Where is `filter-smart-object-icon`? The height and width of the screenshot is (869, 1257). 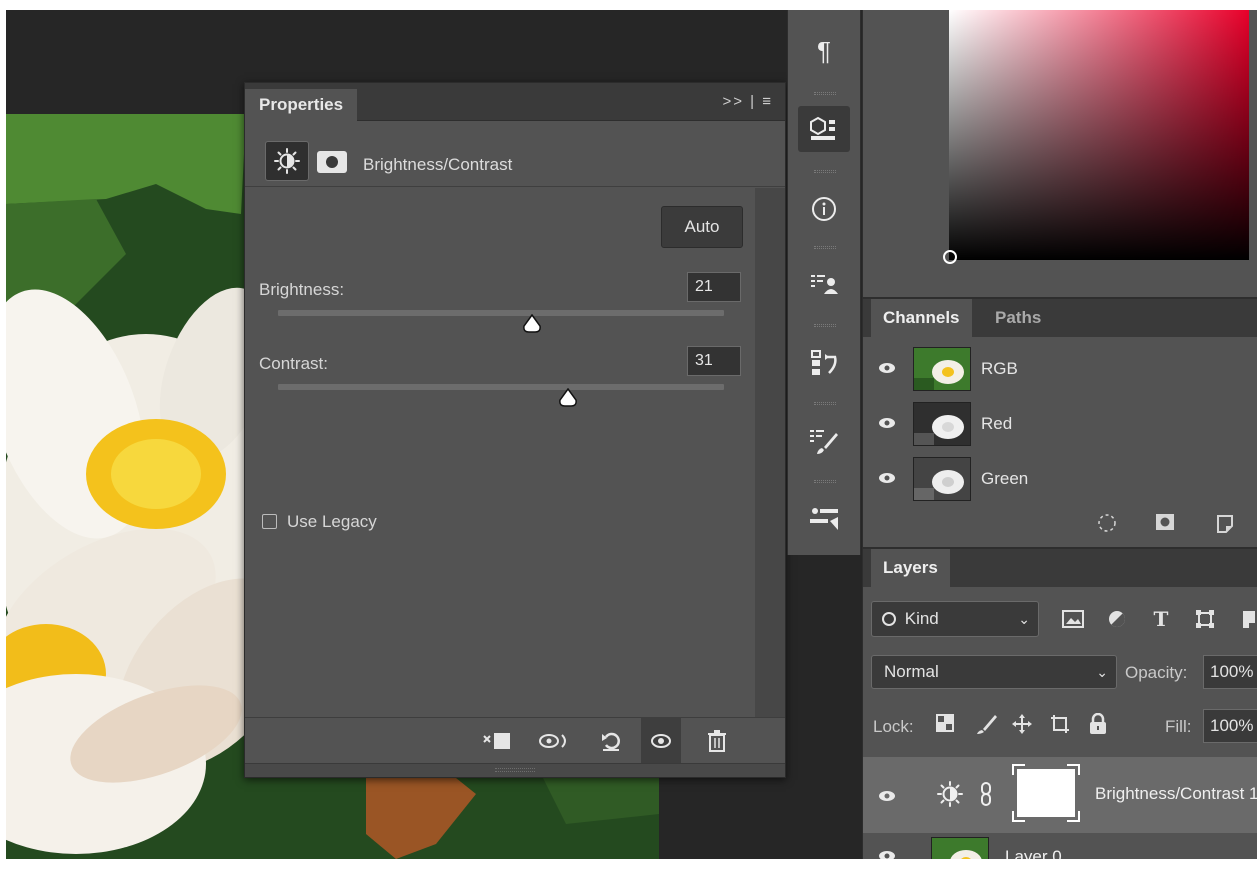
filter-smart-object-icon is located at coordinates (1246, 619).